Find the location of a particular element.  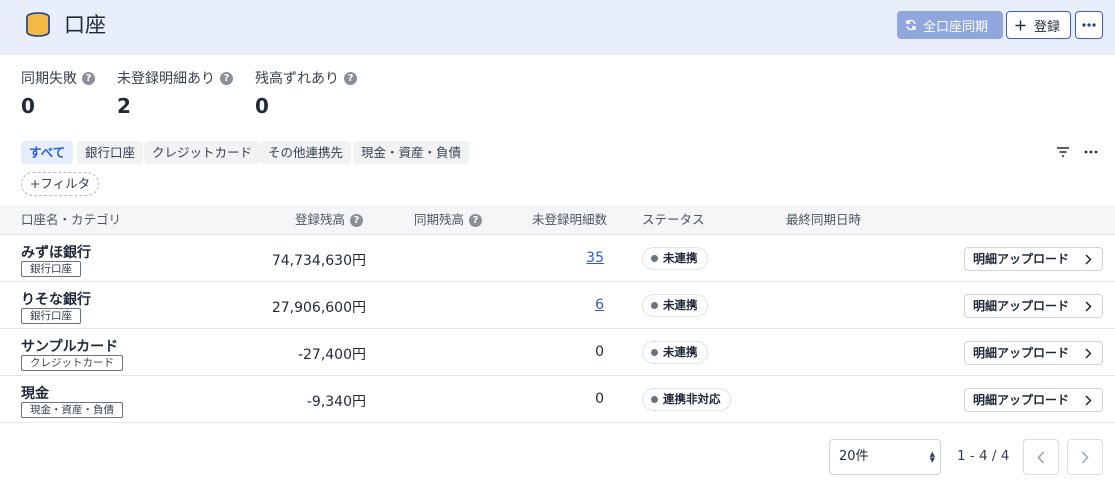

stat-label: 同期失敗 is located at coordinates (49, 79).